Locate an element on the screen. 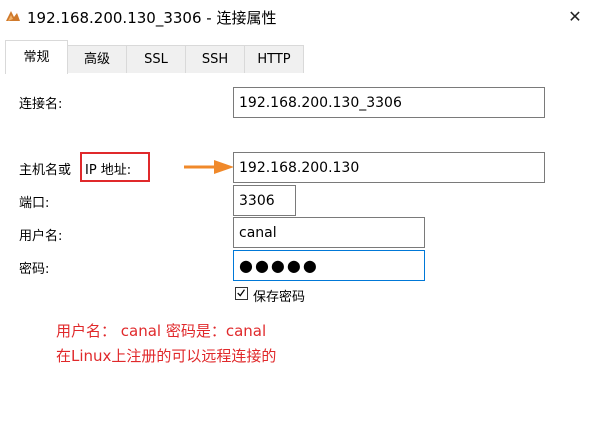 The width and height of the screenshot is (598, 433). tab-http: HTTP is located at coordinates (274, 59).